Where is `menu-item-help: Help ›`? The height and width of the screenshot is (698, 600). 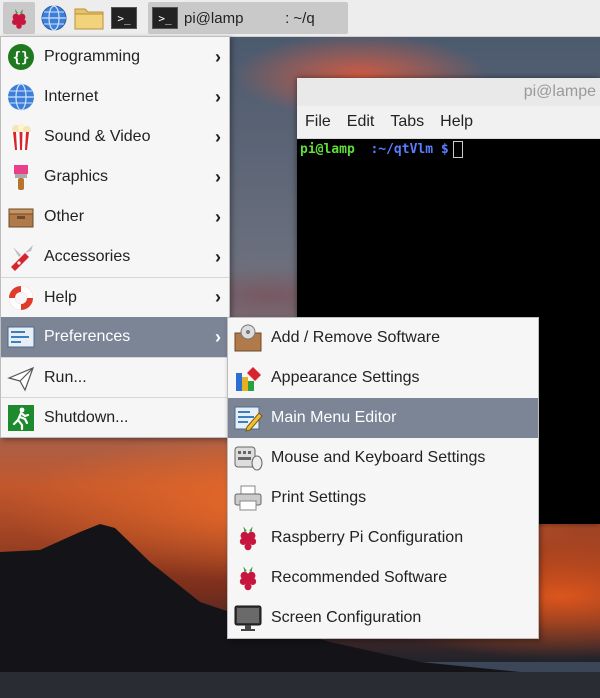 menu-item-help: Help › is located at coordinates (115, 297).